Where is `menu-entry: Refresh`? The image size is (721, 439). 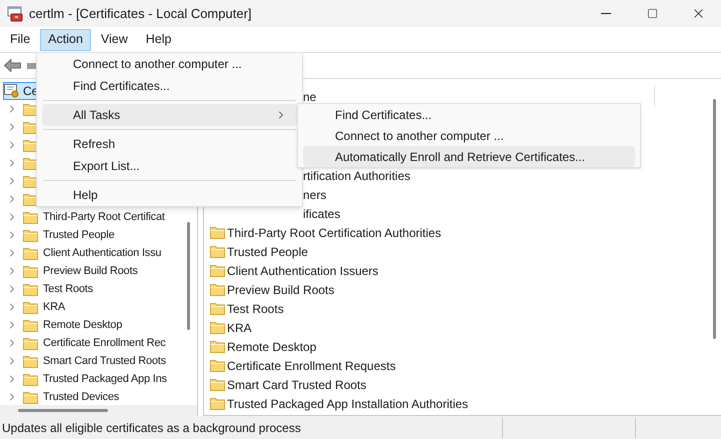 menu-entry: Refresh is located at coordinates (169, 144).